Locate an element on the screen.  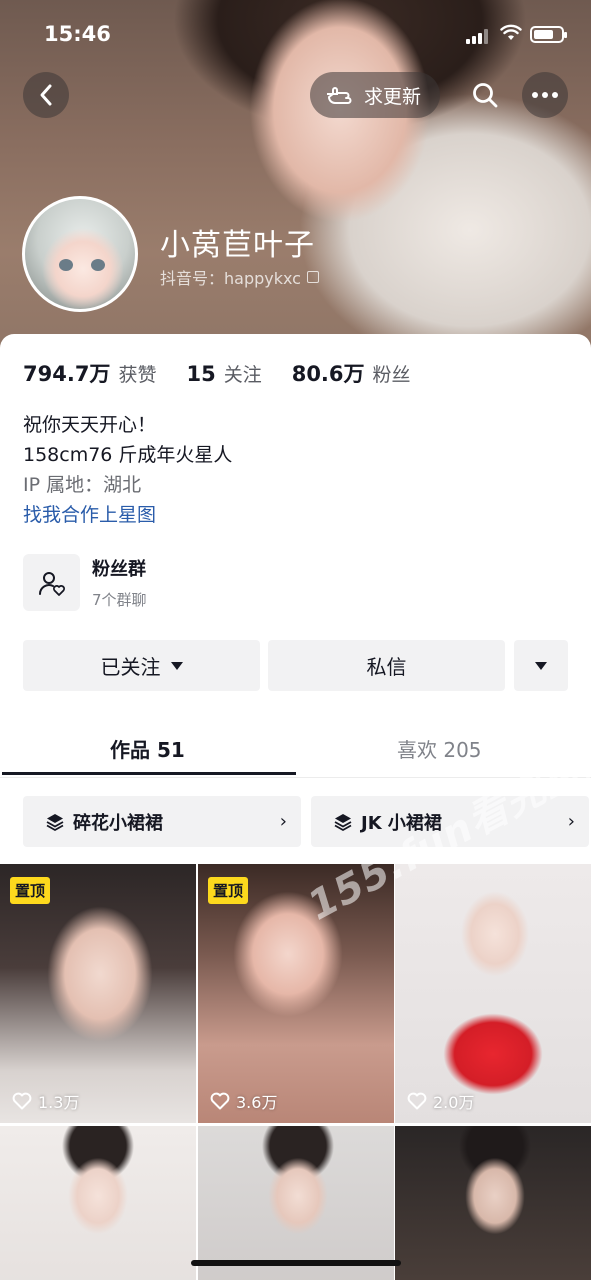
active-tab-indicator is located at coordinates (149, 773).